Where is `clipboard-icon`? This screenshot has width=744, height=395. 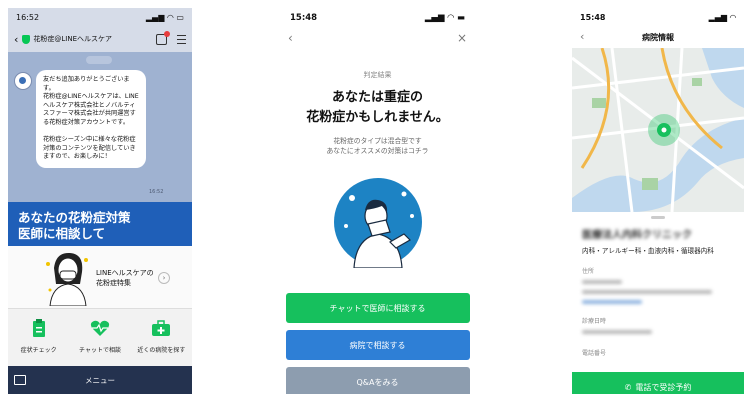
clipboard-icon is located at coordinates (38, 328).